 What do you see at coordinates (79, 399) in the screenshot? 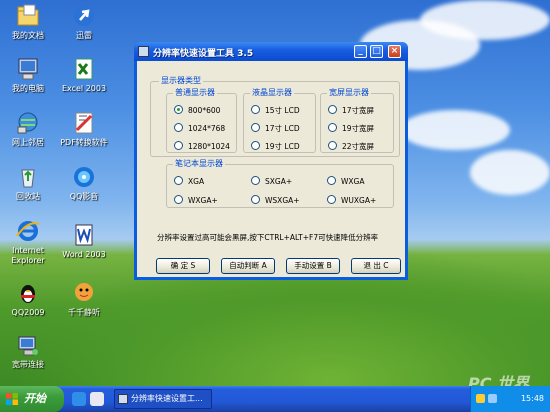
I see `ie-quicklaunch-icon` at bounding box center [79, 399].